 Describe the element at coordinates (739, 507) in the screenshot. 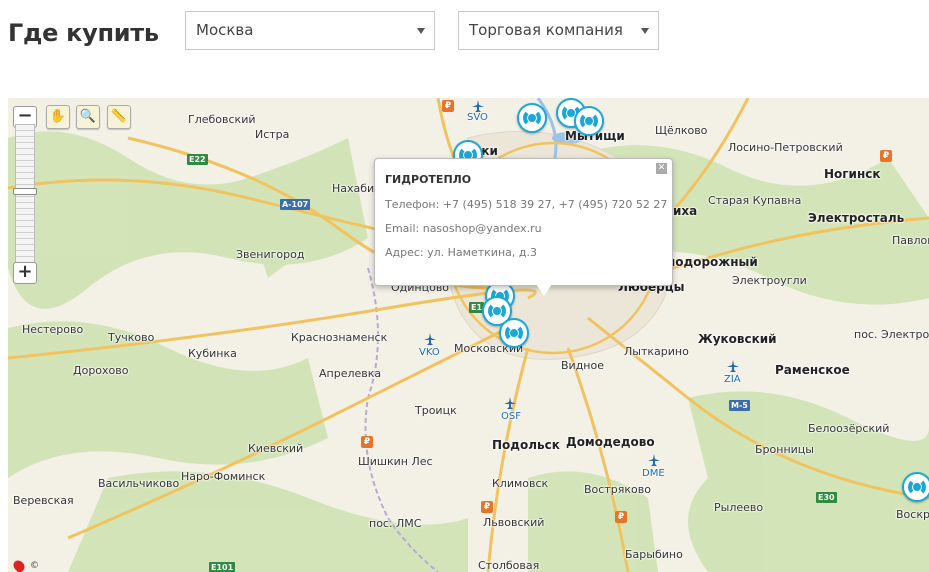

I see `city-label: Рылеево` at that location.